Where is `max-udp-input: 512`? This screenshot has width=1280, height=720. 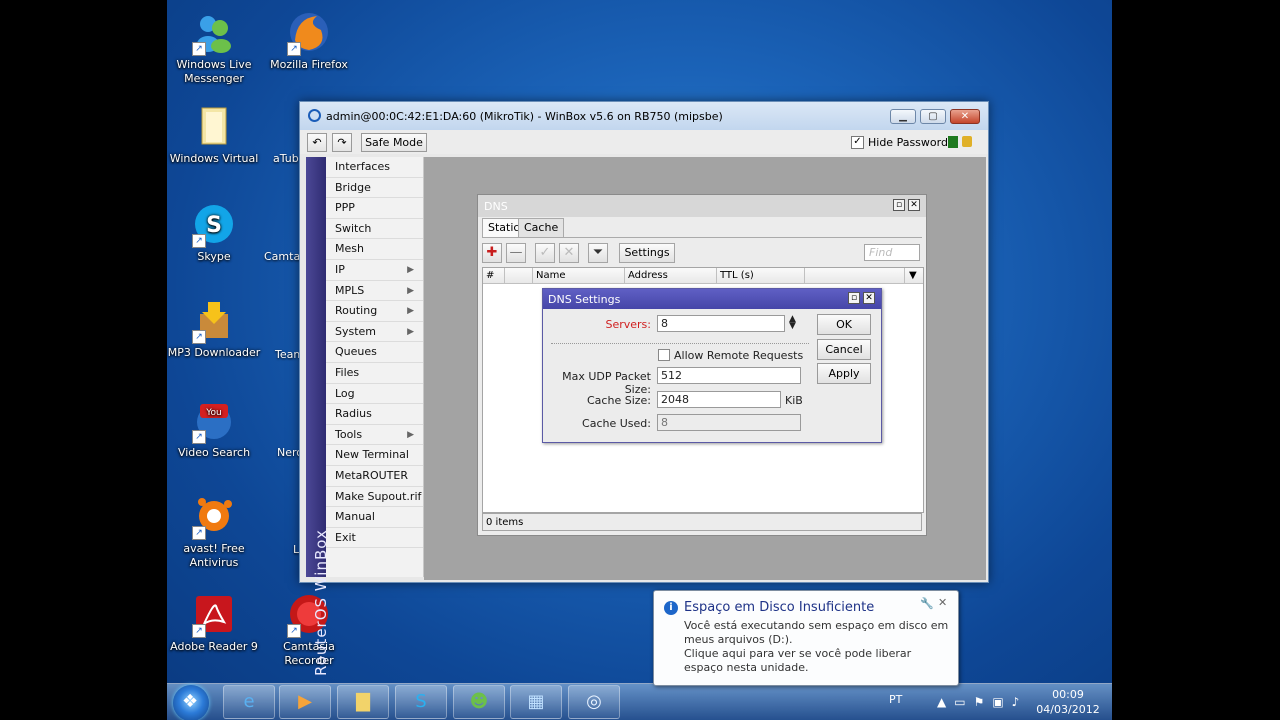
max-udp-input: 512 is located at coordinates (729, 375).